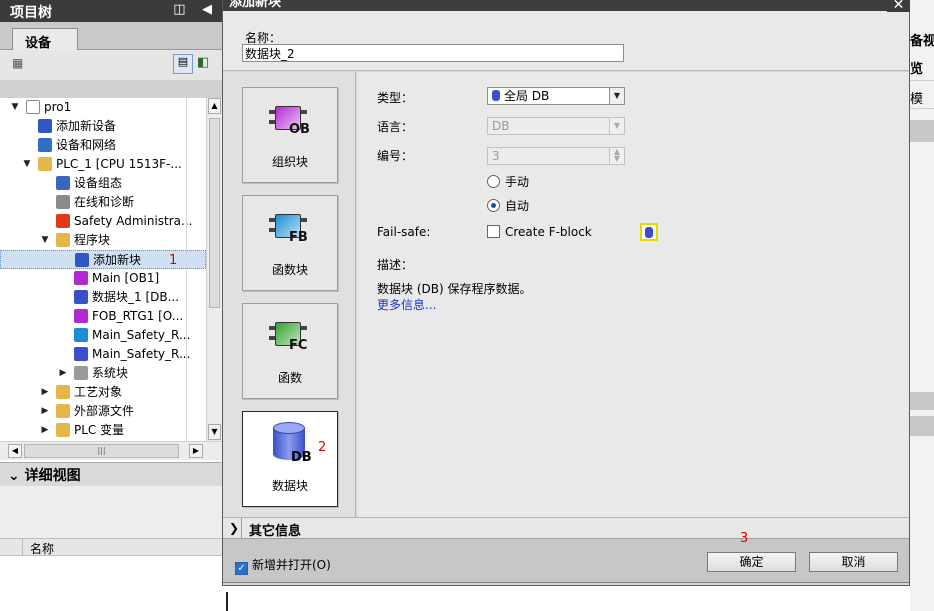 This screenshot has height=611, width=934. I want to click on language-label: 语言：, so click(395, 127).